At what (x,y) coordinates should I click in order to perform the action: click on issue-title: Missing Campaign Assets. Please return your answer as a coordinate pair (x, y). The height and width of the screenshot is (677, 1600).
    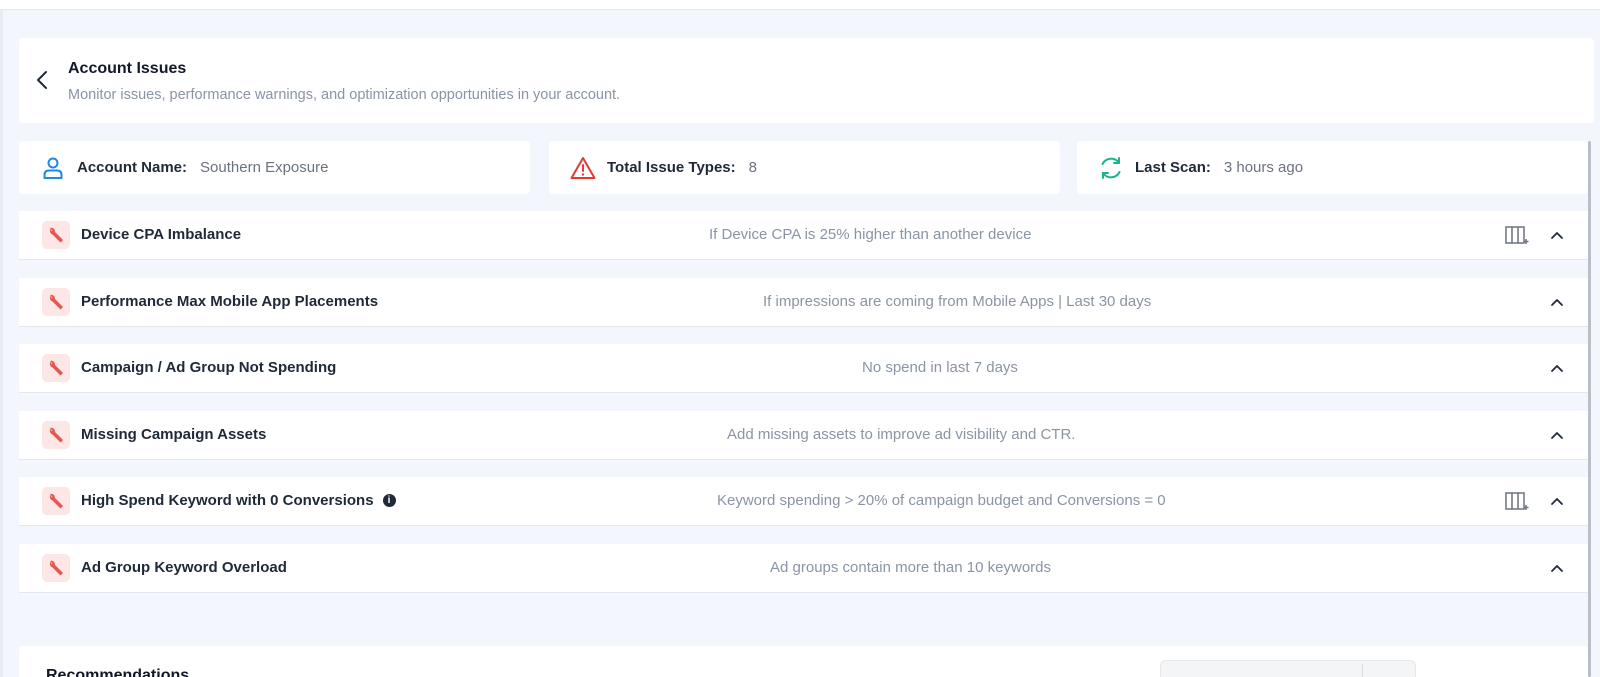
    Looking at the image, I should click on (174, 434).